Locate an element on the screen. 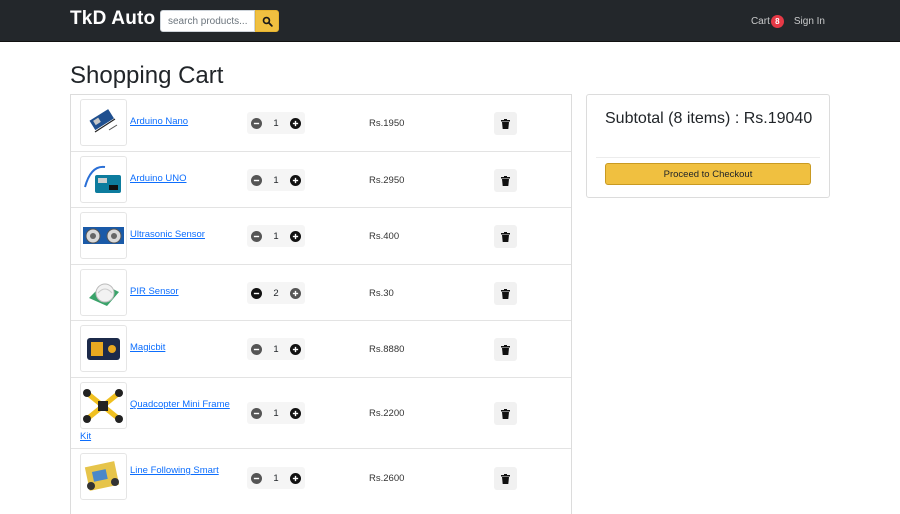 Image resolution: width=900 pixels, height=514 pixels. cart-link: Cart 8 is located at coordinates (767, 21).